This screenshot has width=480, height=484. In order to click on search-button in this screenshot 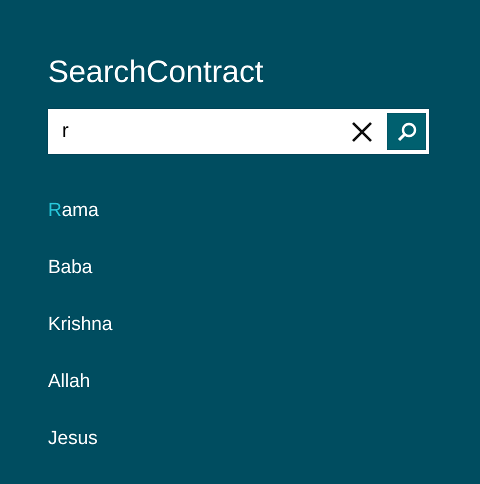, I will do `click(406, 131)`.